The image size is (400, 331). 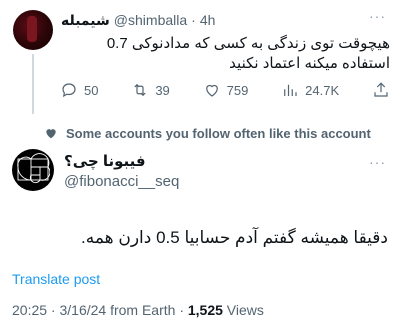 I want to click on reply-icon, so click(x=69, y=90).